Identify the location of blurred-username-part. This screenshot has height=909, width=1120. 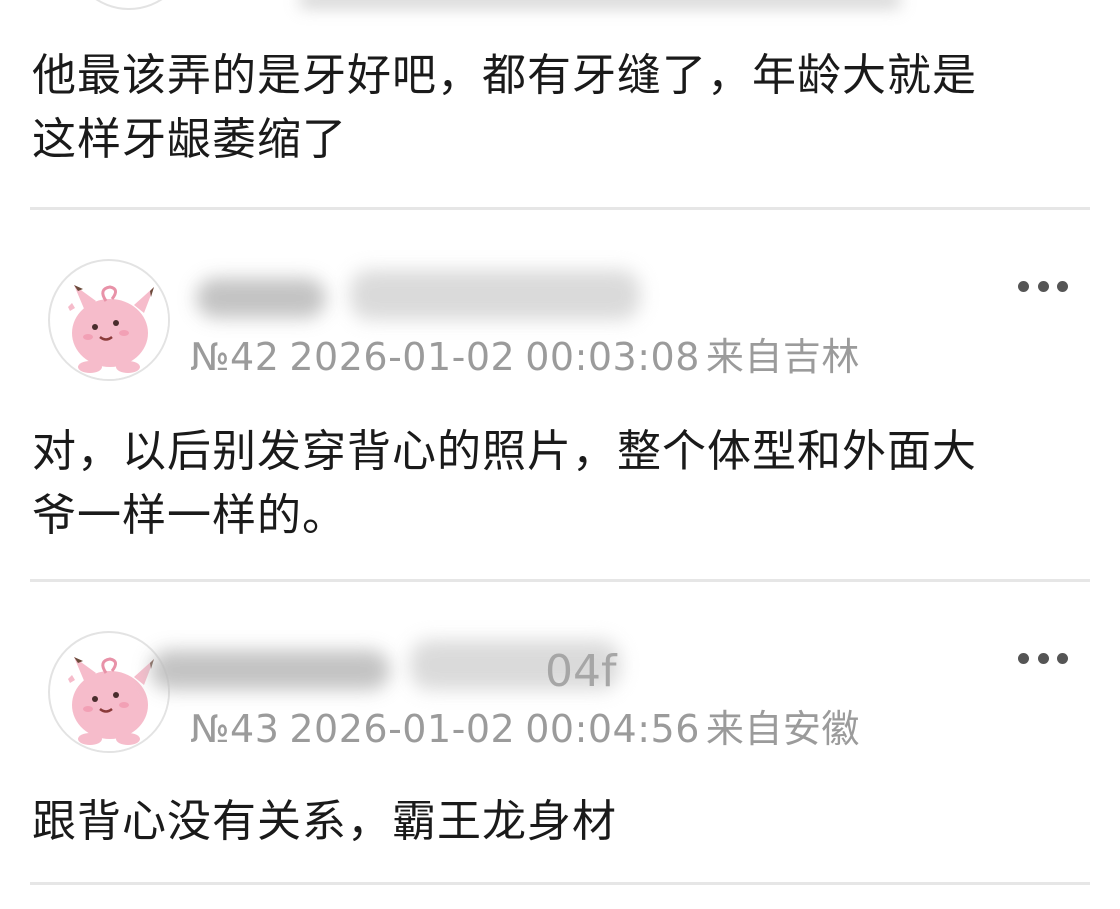
(495, 295).